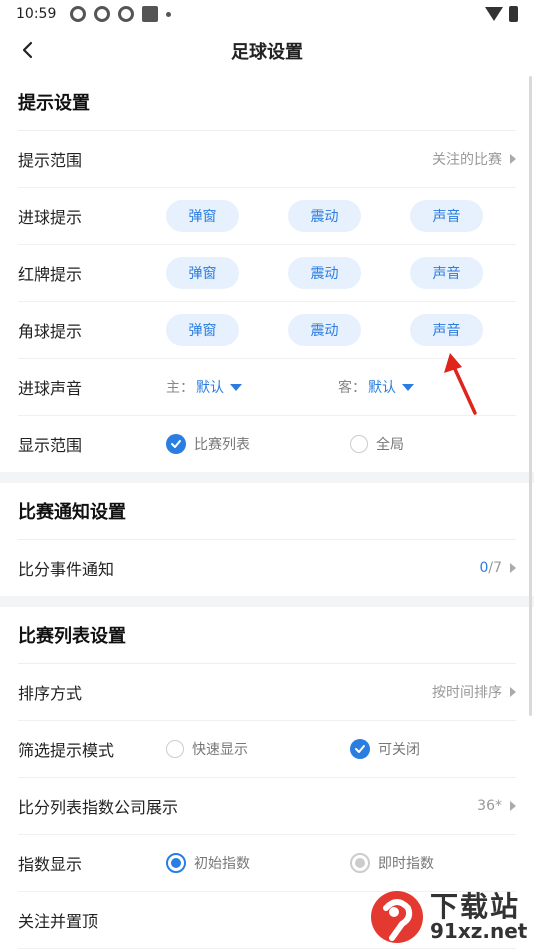 This screenshot has height=950, width=534. Describe the element at coordinates (220, 750) in the screenshot. I see `option-label: 快速显示` at that location.